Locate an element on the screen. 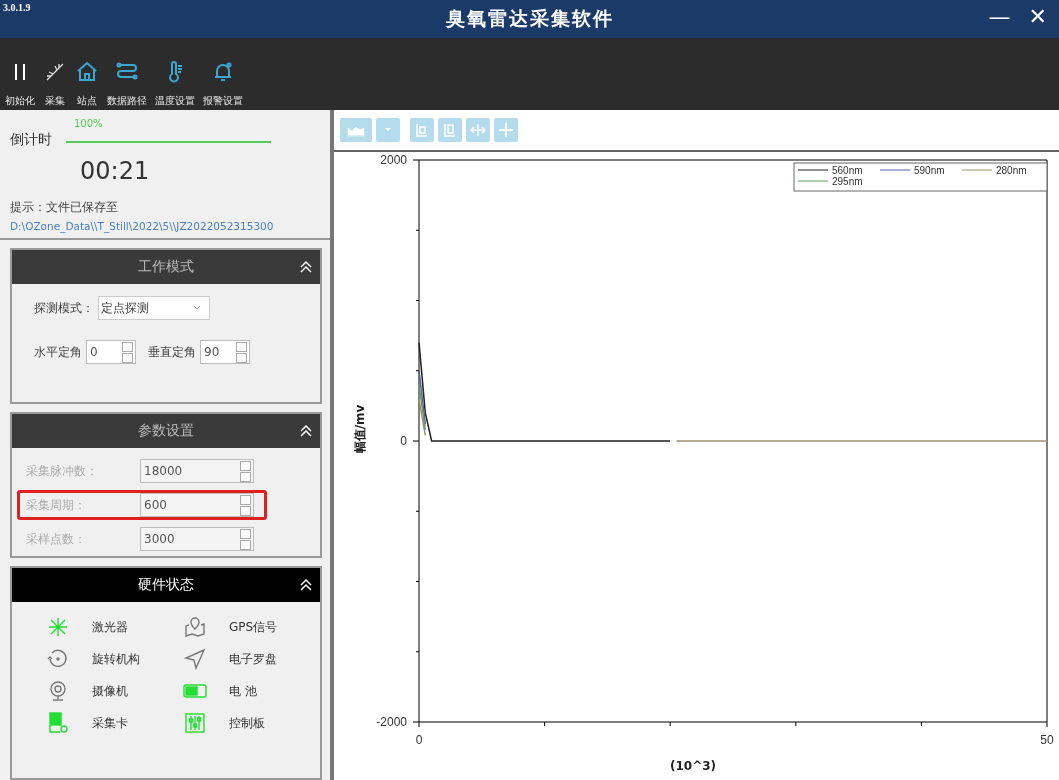 This screenshot has height=780, width=1059. legend-item: 560nm is located at coordinates (830, 170).